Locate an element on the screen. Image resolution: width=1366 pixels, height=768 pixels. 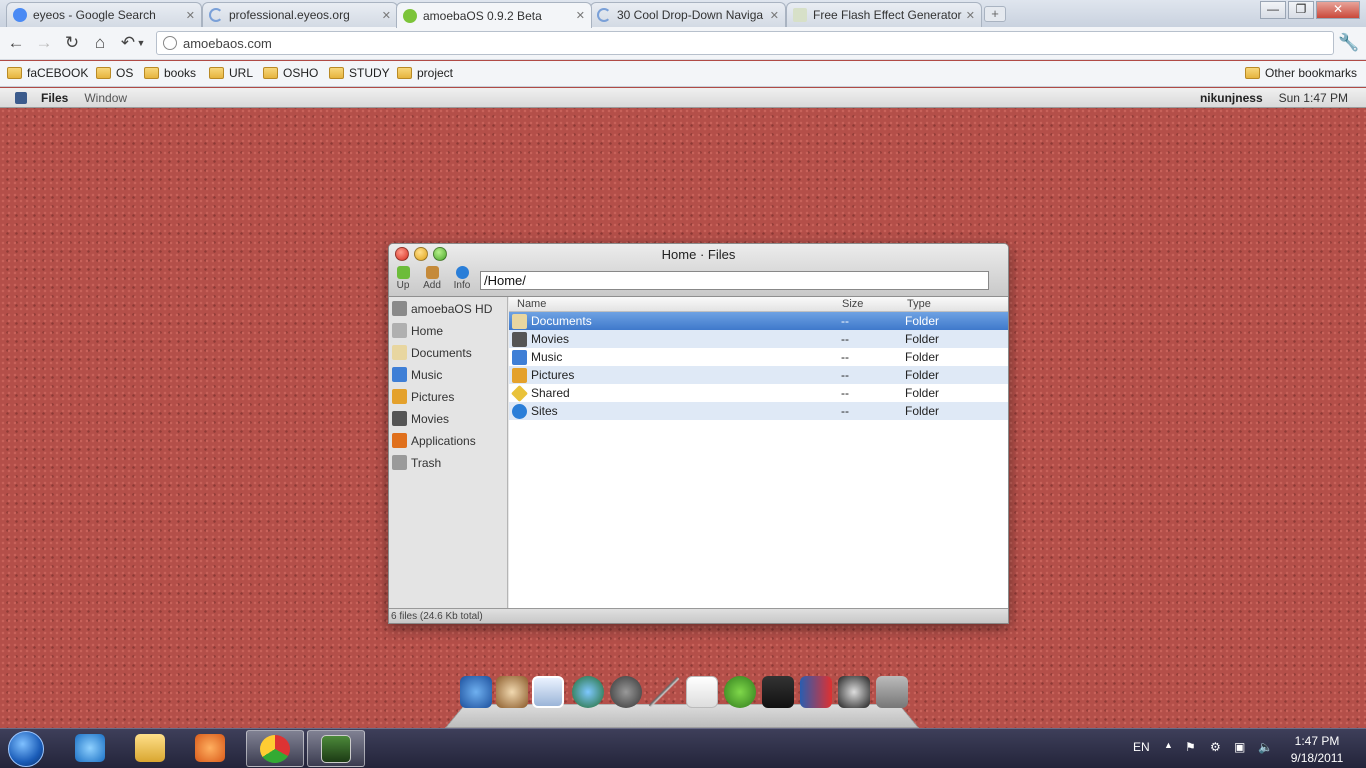
globe-icon is located at coordinates (476, 692).